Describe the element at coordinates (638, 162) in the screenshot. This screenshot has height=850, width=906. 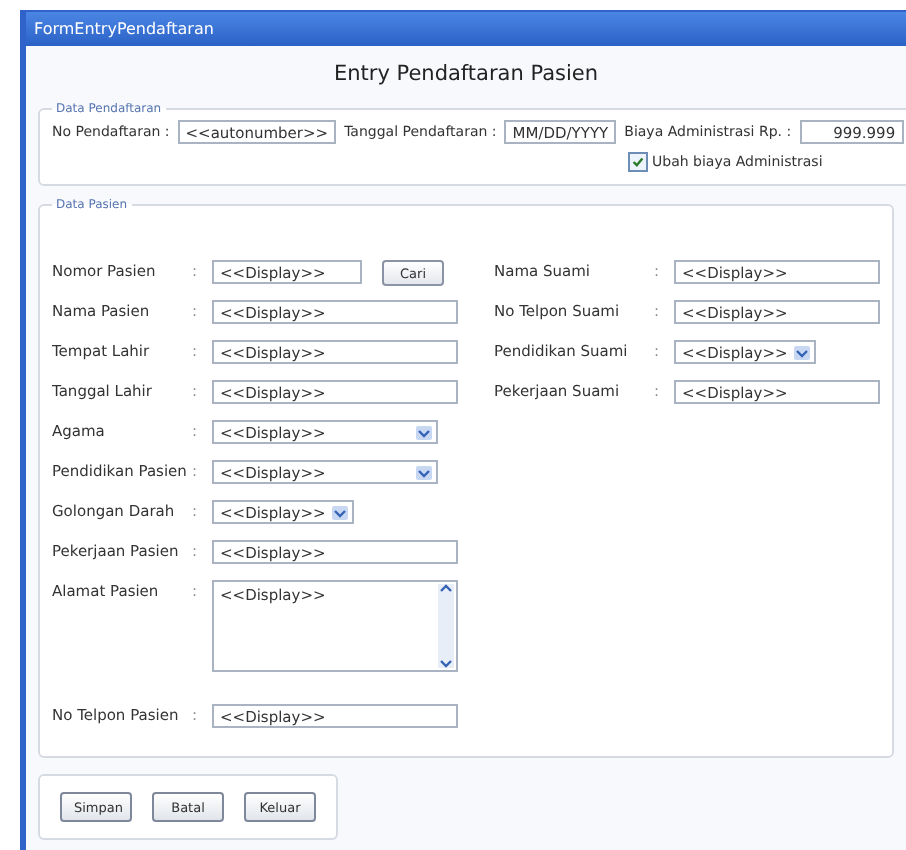
I see `checkbox` at that location.